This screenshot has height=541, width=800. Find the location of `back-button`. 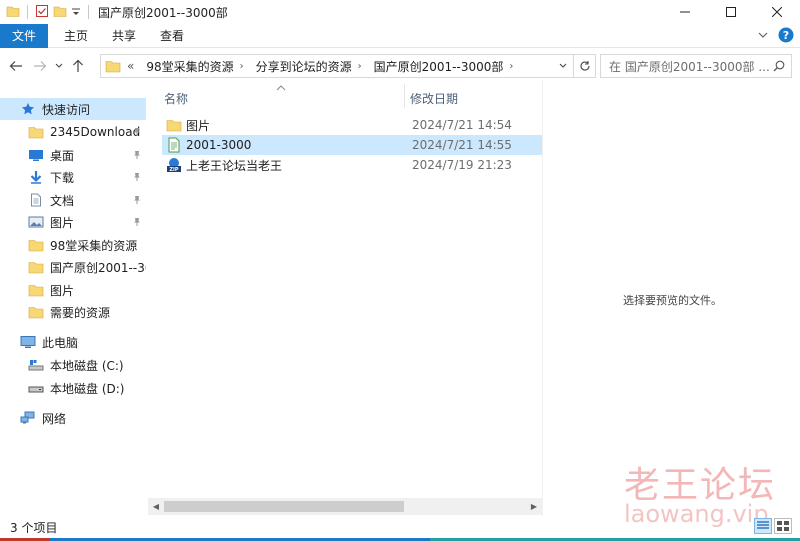

back-button is located at coordinates (16, 66).